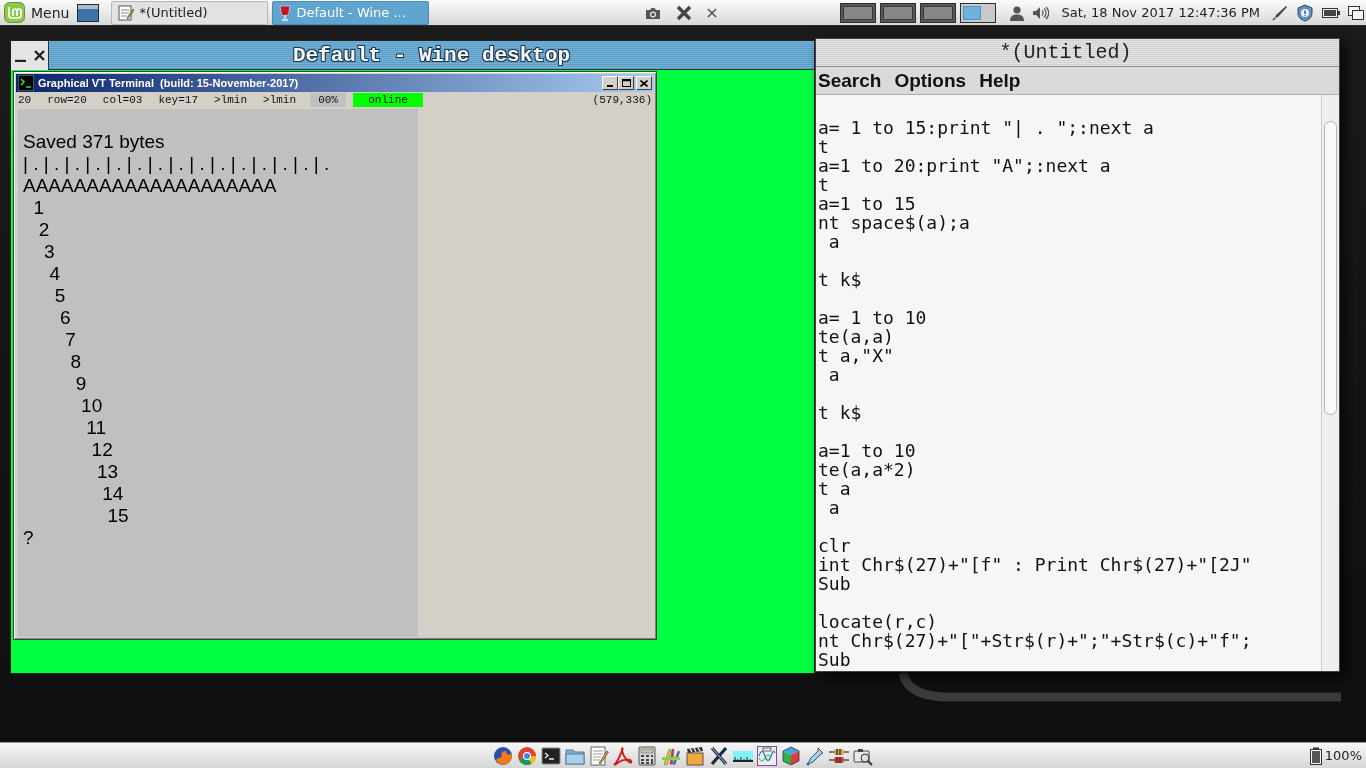 The width and height of the screenshot is (1366, 768). Describe the element at coordinates (122, 99) in the screenshot. I see `status-text: col=03` at that location.